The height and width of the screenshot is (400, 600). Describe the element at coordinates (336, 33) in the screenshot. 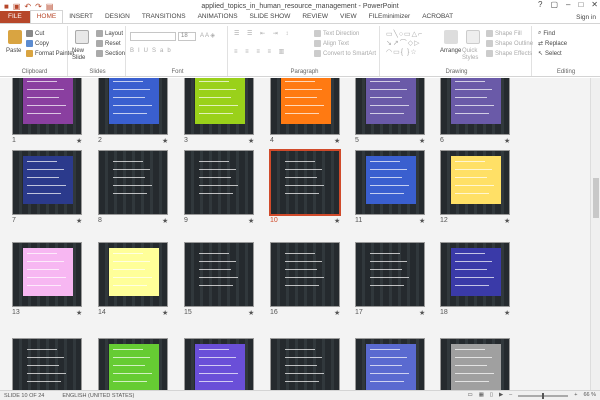

I see `text-direction-button: Text Direction` at that location.